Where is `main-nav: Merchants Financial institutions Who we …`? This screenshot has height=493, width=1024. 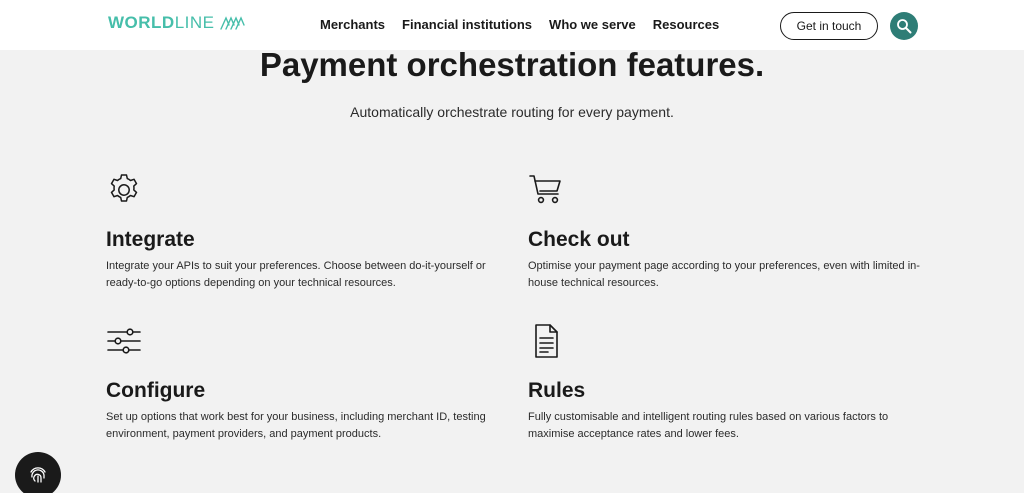
main-nav: Merchants Financial institutions Who we … is located at coordinates (519, 24).